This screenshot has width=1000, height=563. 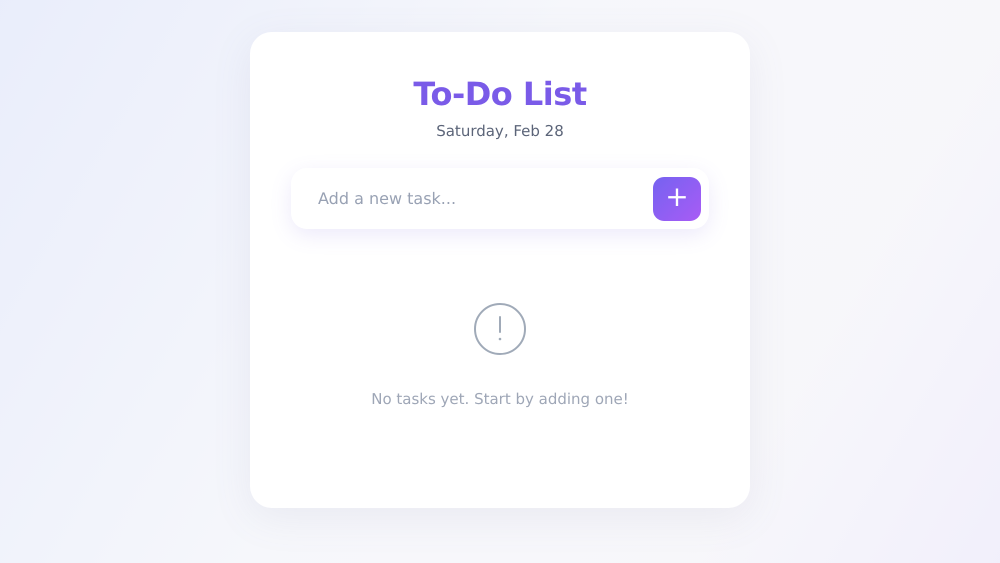 What do you see at coordinates (677, 198) in the screenshot?
I see `add-button: +` at bounding box center [677, 198].